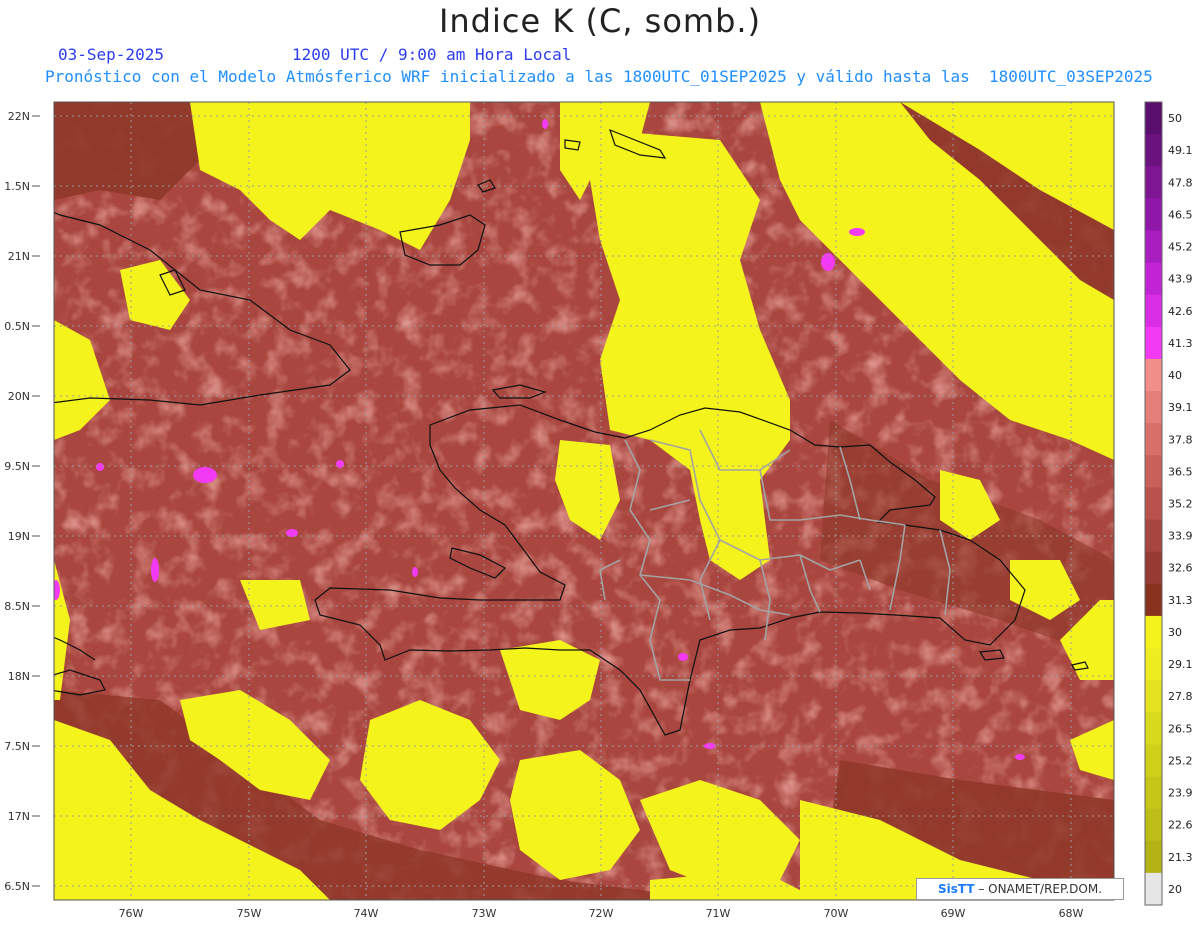 The width and height of the screenshot is (1200, 927). Describe the element at coordinates (249, 913) in the screenshot. I see `lon-label: 75W` at that location.